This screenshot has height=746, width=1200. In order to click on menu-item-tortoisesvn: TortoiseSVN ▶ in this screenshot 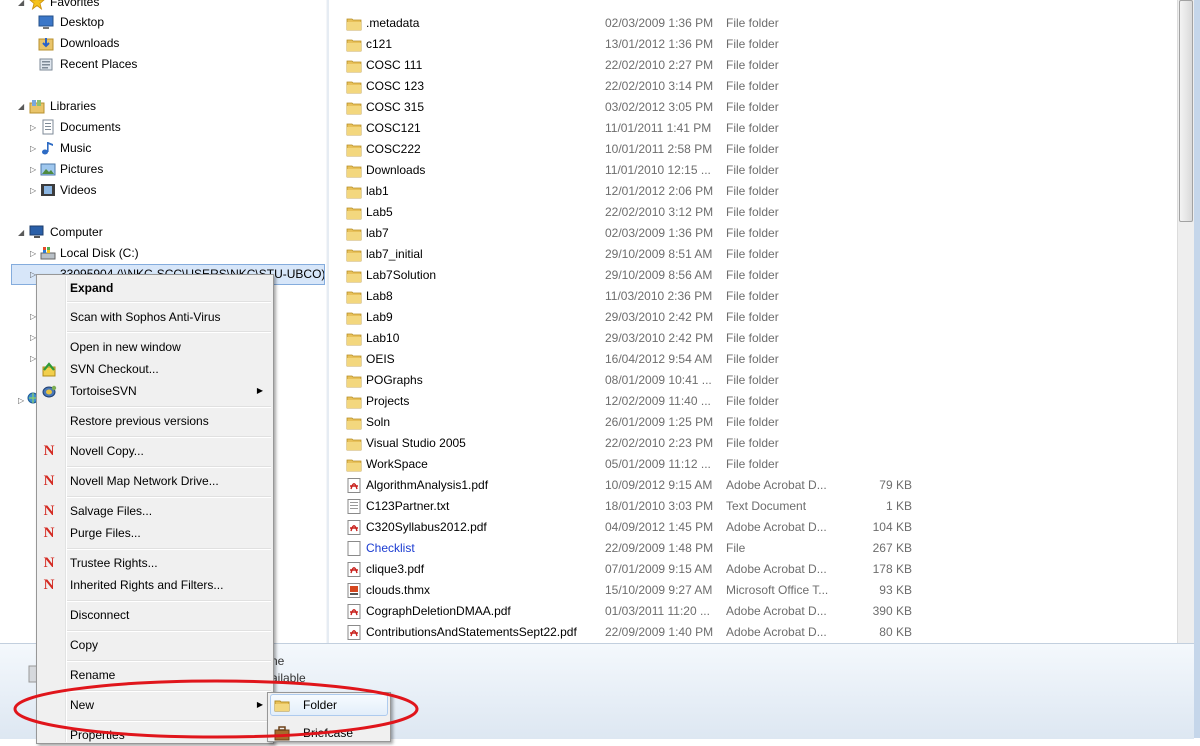, I will do `click(155, 391)`.